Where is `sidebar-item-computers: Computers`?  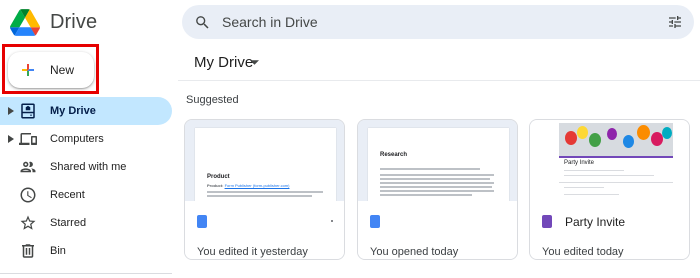
sidebar-item-computers: Computers is located at coordinates (86, 139).